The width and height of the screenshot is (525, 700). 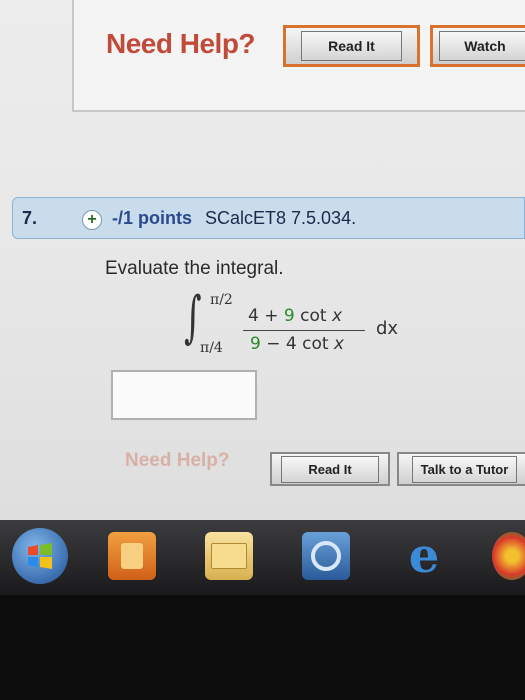 I want to click on file-explorer-icon, so click(x=229, y=556).